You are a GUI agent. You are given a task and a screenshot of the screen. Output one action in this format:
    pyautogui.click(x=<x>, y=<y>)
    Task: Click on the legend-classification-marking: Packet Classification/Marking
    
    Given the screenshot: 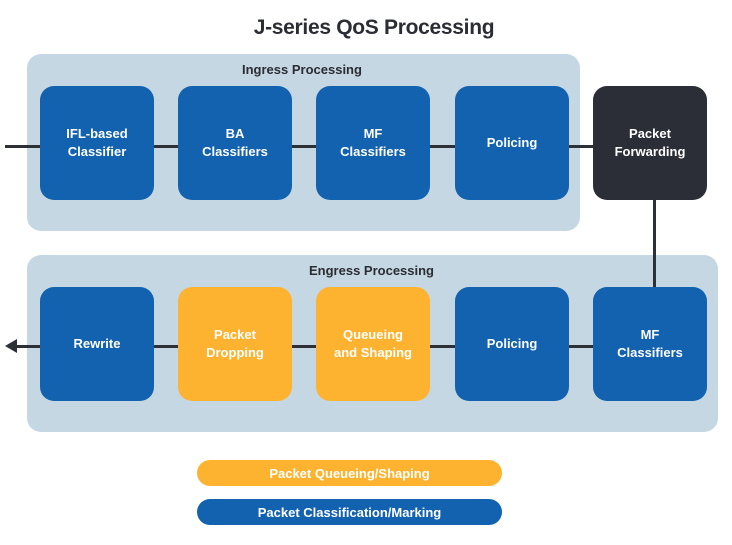 What is the action you would take?
    pyautogui.click(x=349, y=512)
    